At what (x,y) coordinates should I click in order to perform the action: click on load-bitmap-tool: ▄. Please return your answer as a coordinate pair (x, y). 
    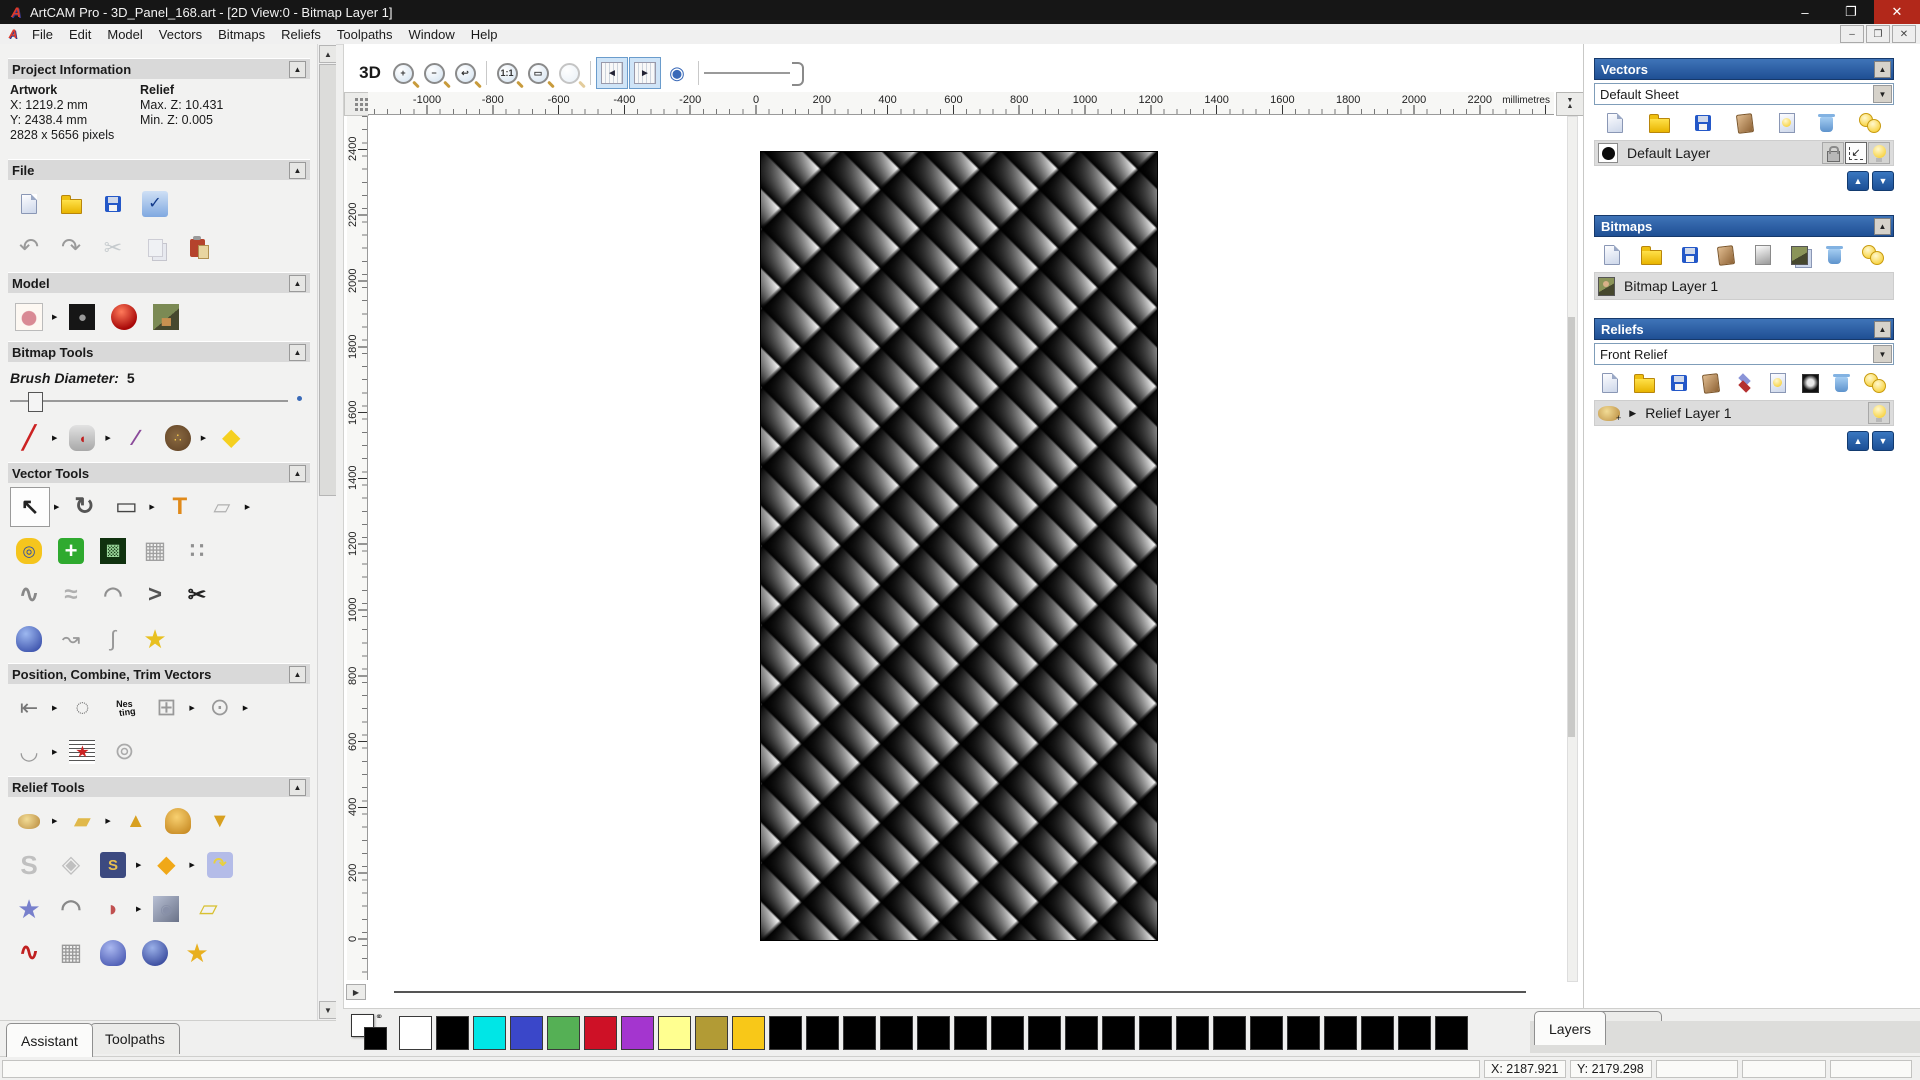
    Looking at the image, I should click on (166, 317).